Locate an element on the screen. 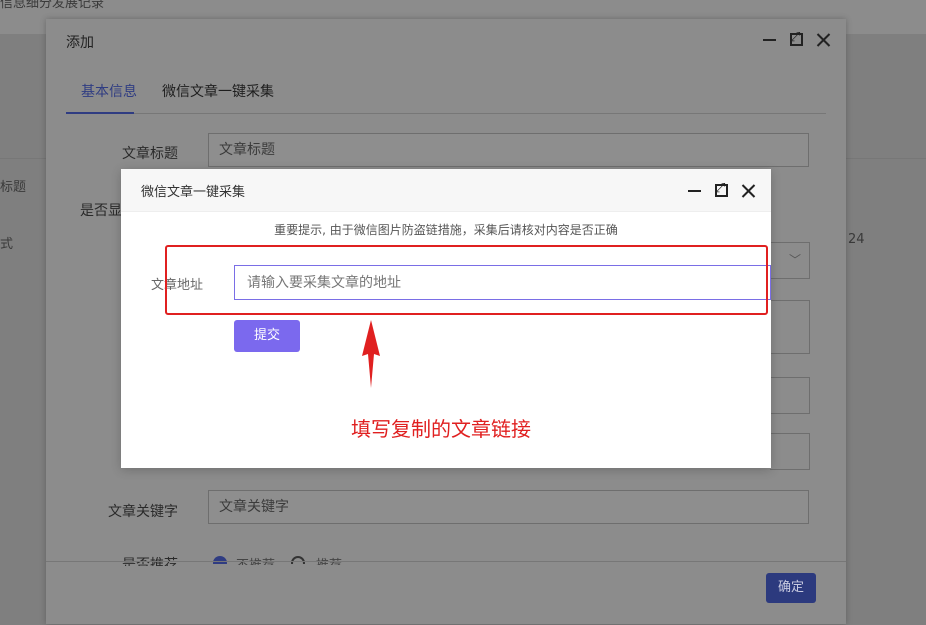 This screenshot has width=926, height=625. article-keyword-label: 文章关键字 is located at coordinates (143, 512).